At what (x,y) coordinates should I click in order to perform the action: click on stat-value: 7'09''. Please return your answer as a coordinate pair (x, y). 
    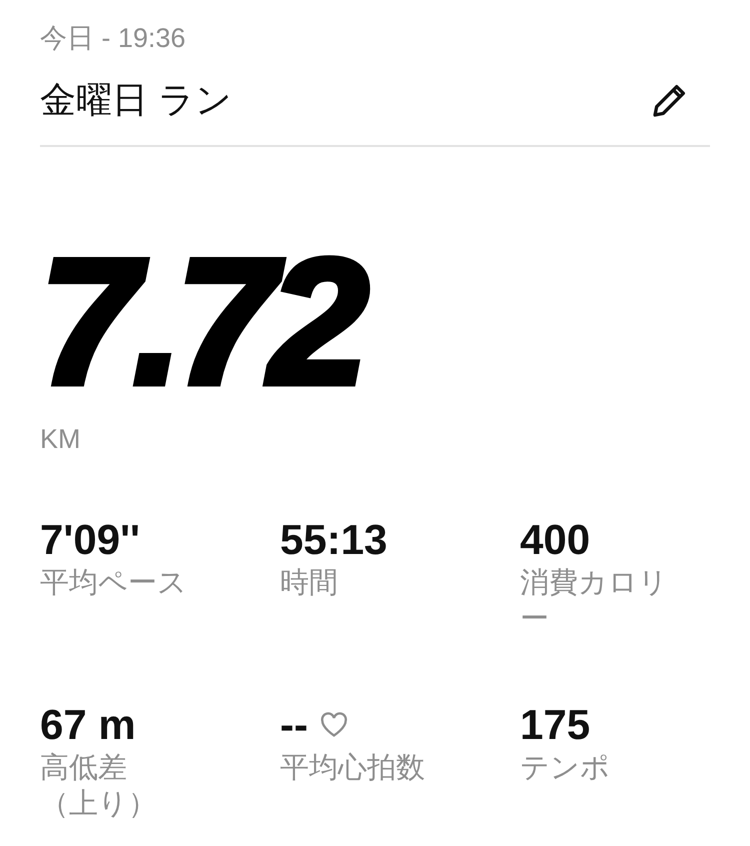
    Looking at the image, I should click on (90, 540).